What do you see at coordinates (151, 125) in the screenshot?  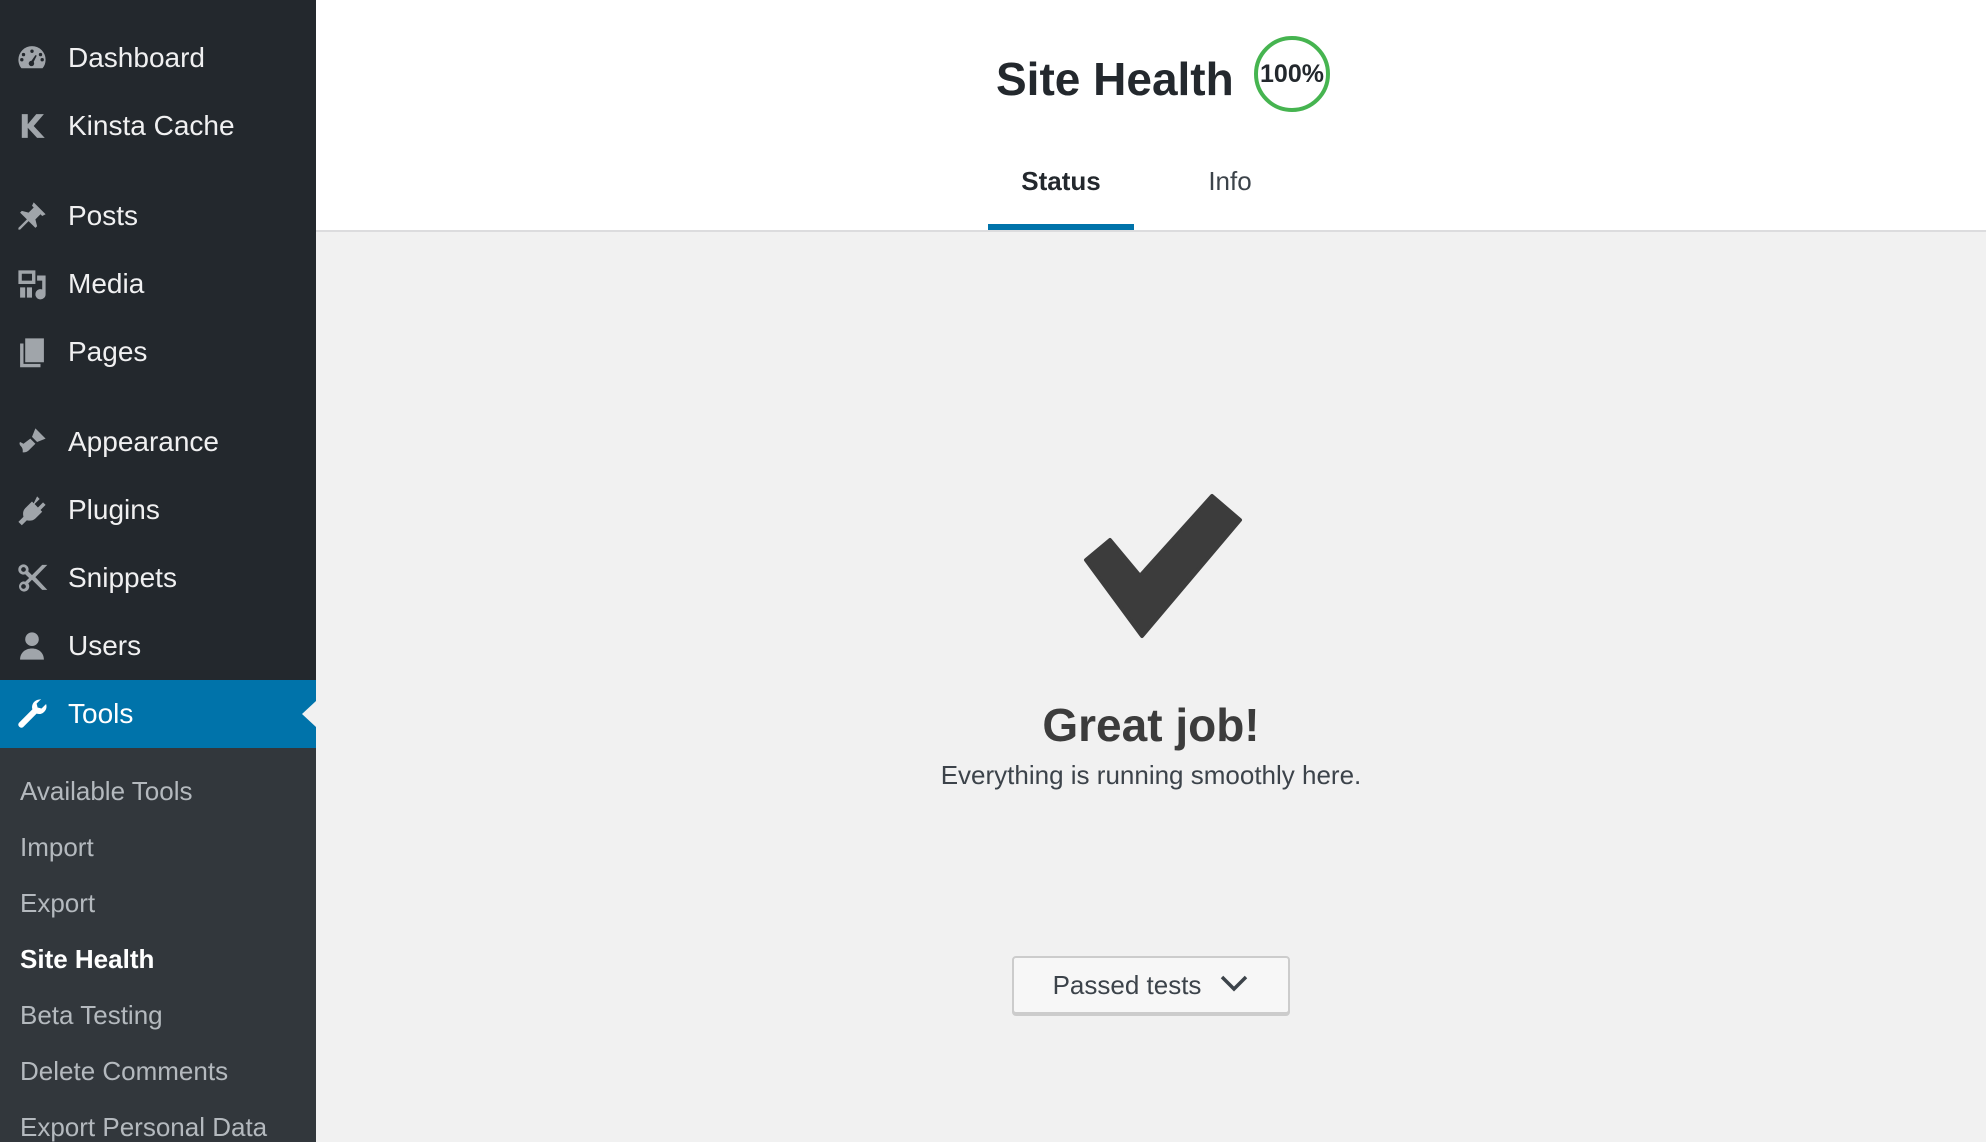 I see `sidebar-item-label: Kinsta Cache` at bounding box center [151, 125].